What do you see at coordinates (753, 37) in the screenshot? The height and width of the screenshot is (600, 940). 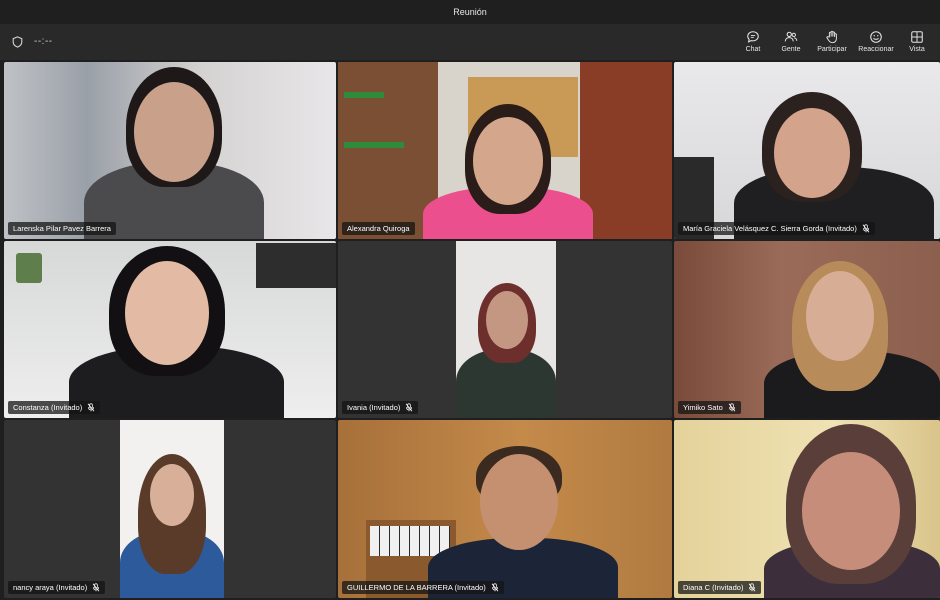 I see `chat-icon` at bounding box center [753, 37].